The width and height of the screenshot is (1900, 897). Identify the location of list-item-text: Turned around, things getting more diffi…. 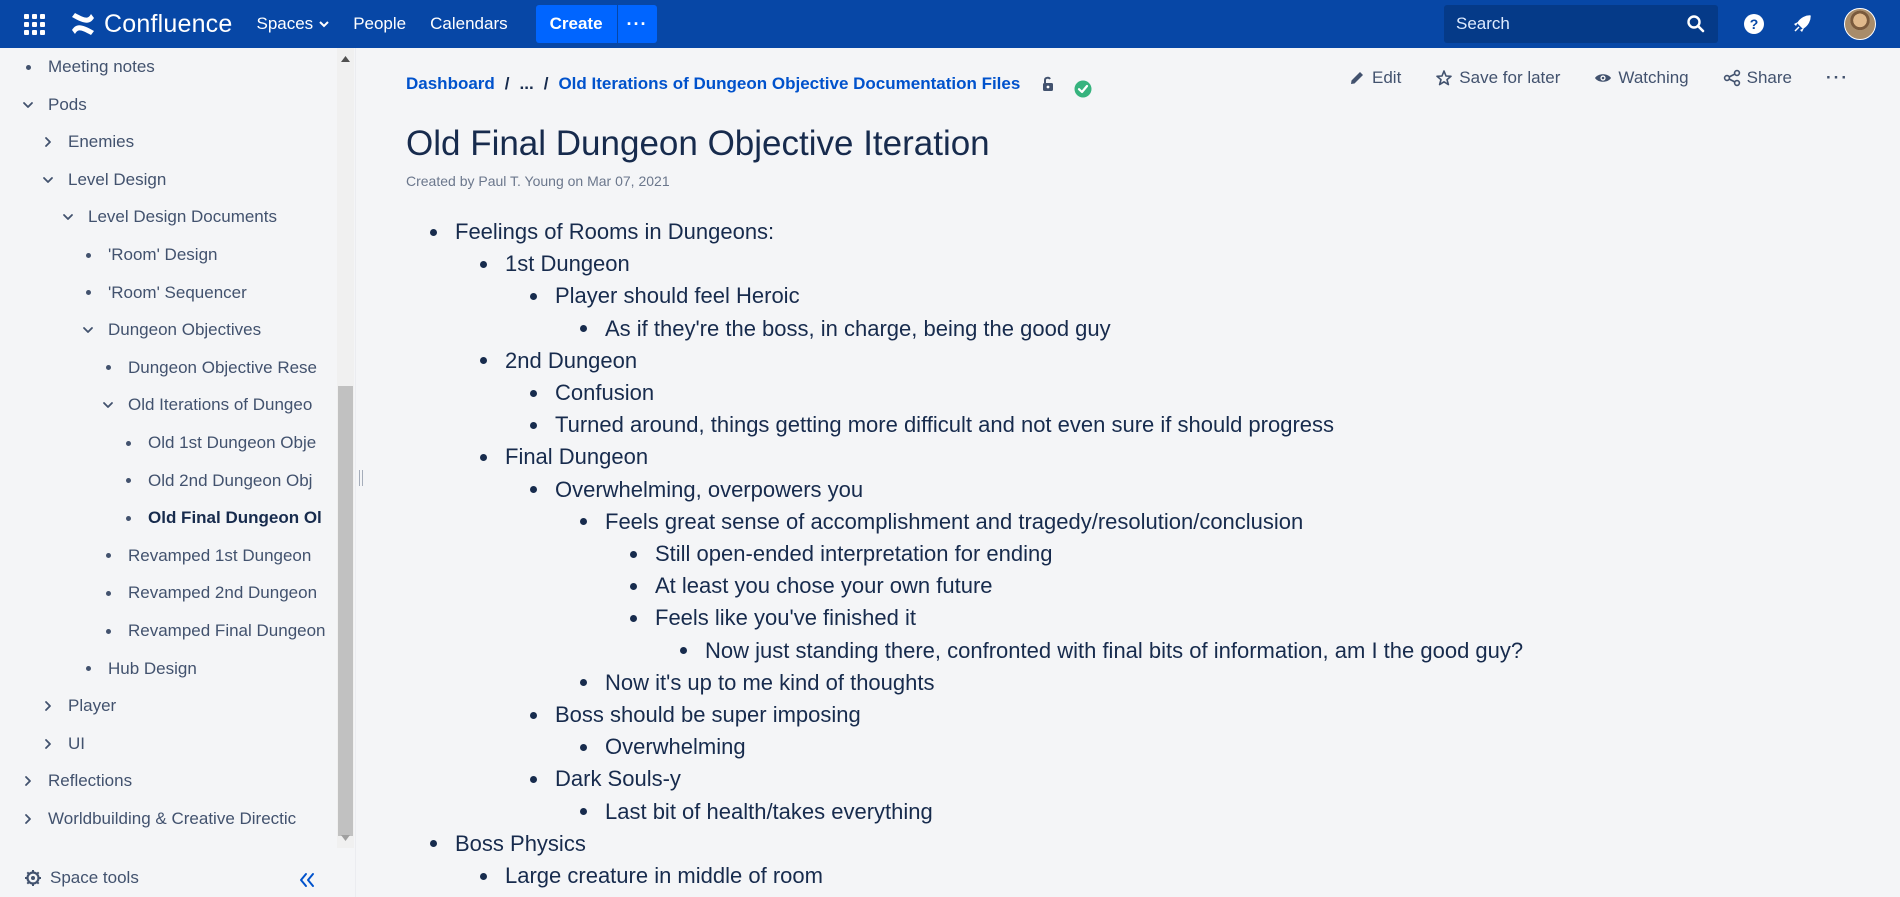
(945, 425).